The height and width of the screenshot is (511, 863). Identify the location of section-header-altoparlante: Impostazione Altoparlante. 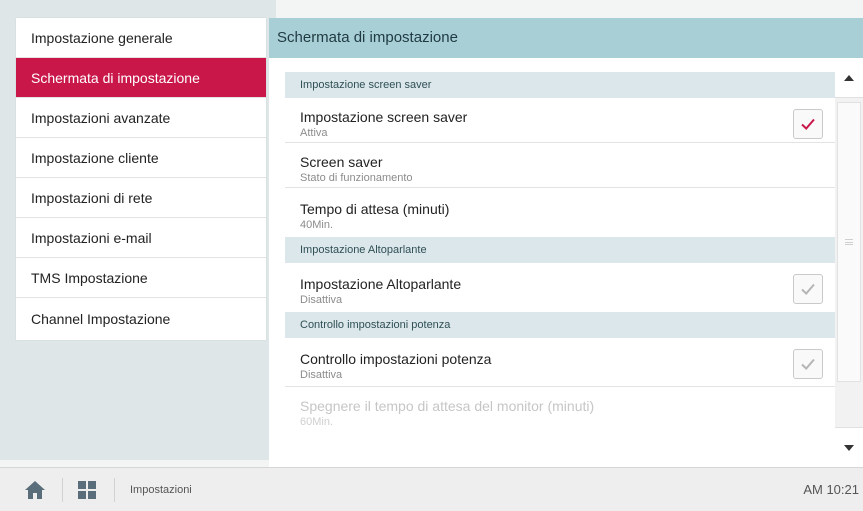
(560, 250).